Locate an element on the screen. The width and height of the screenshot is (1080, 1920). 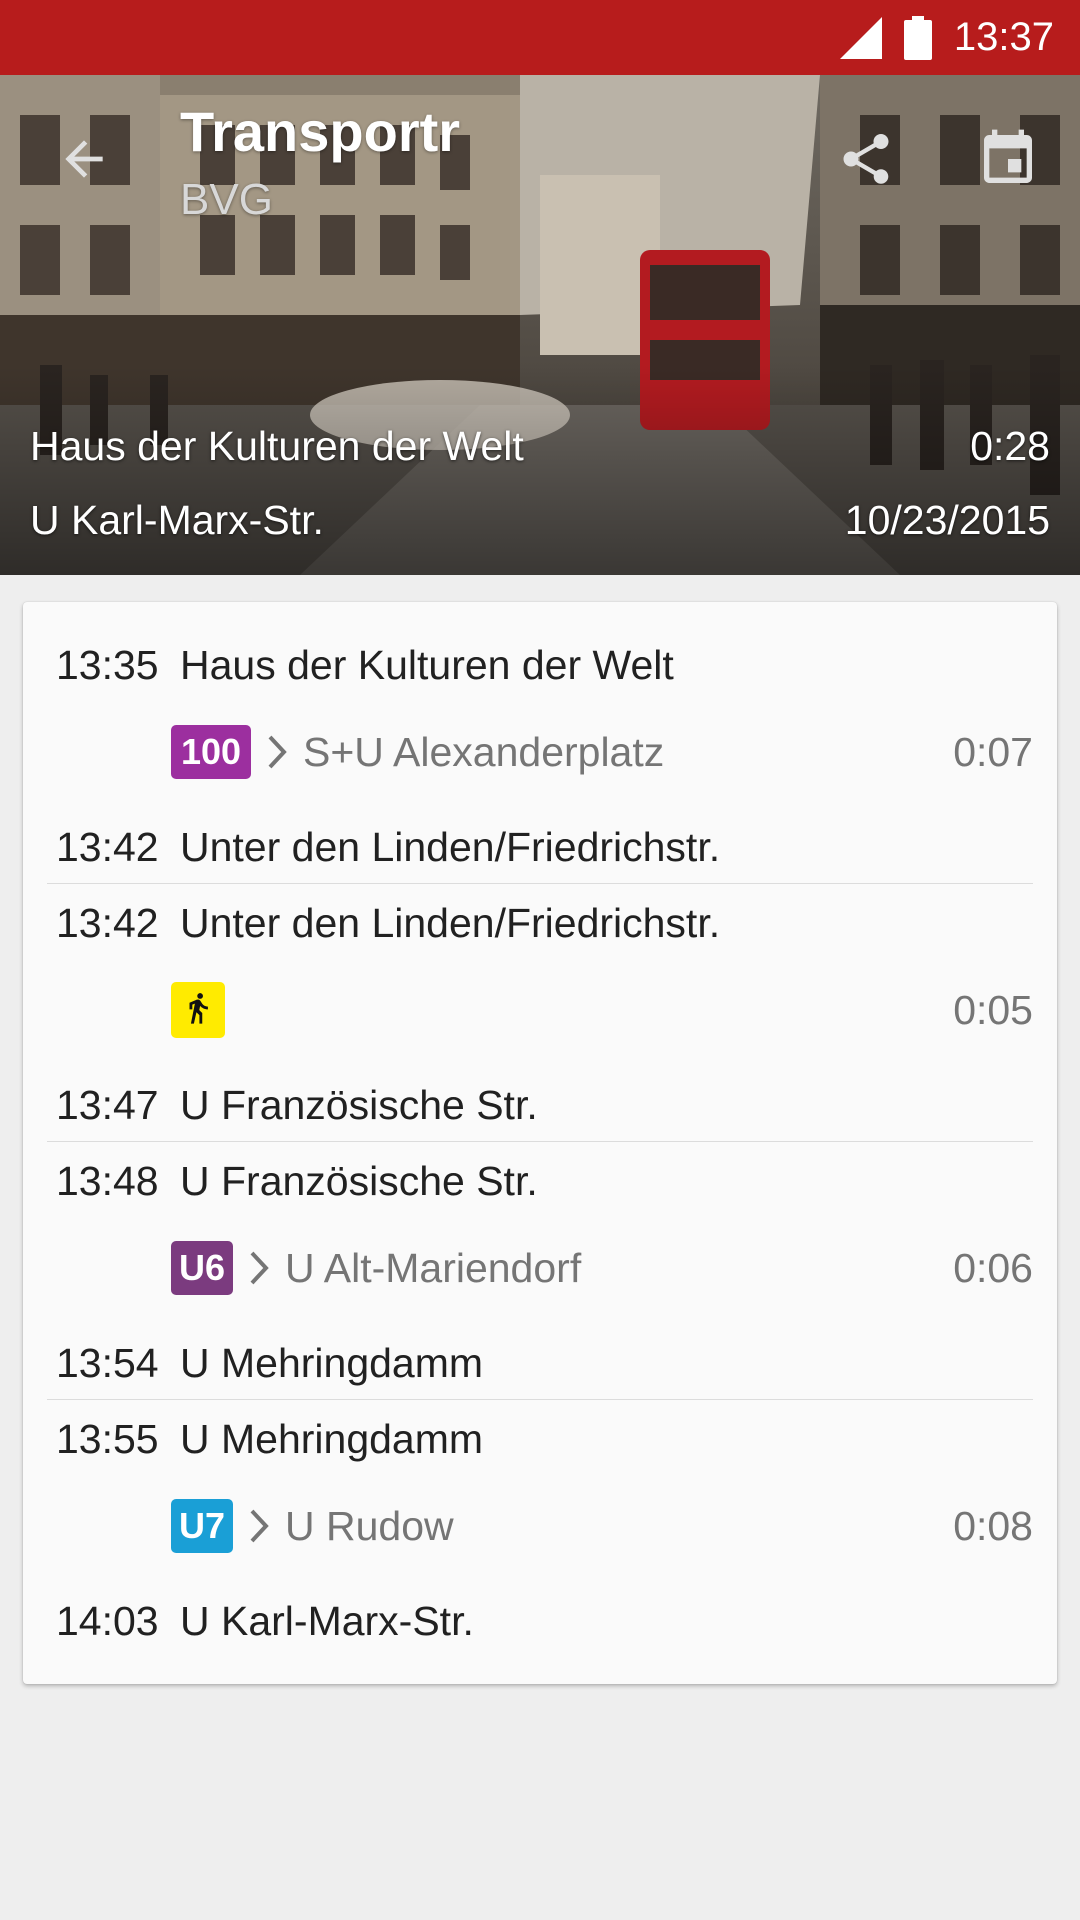
departure-stop: U Mehringdamm is located at coordinates (332, 1439).